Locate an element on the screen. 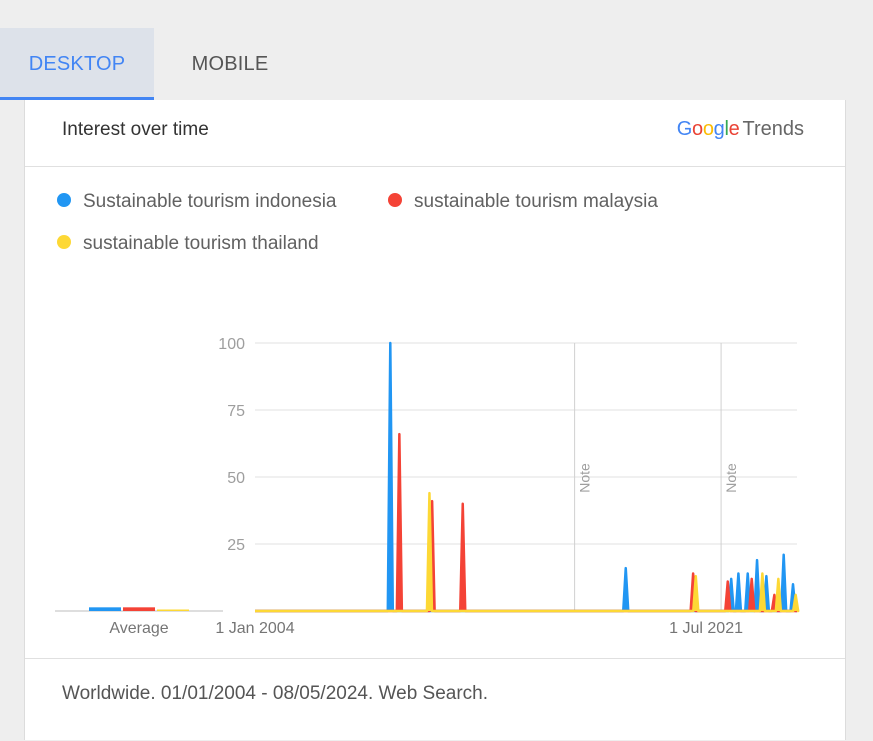 Image resolution: width=873 pixels, height=741 pixels. y-tick-label: 50 is located at coordinates (236, 478).